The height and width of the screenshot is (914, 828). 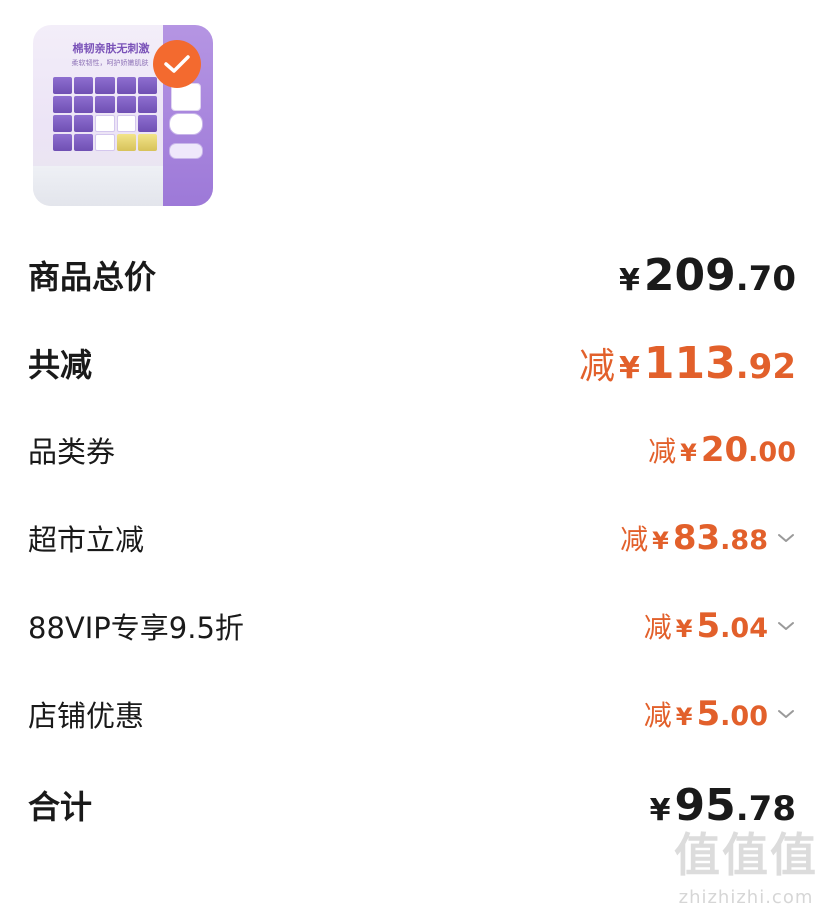 What do you see at coordinates (412, 538) in the screenshot?
I see `price-row-supermarket-discount: 超市立减 减 ¥ 83 .88` at bounding box center [412, 538].